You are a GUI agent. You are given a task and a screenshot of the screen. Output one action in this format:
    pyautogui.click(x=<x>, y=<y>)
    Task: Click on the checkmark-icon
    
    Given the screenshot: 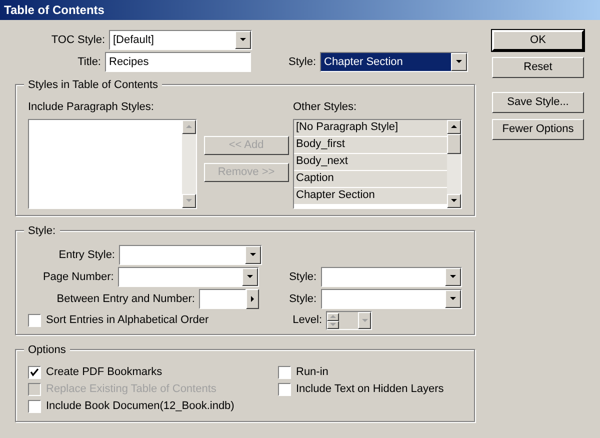 What is the action you would take?
    pyautogui.click(x=34, y=372)
    